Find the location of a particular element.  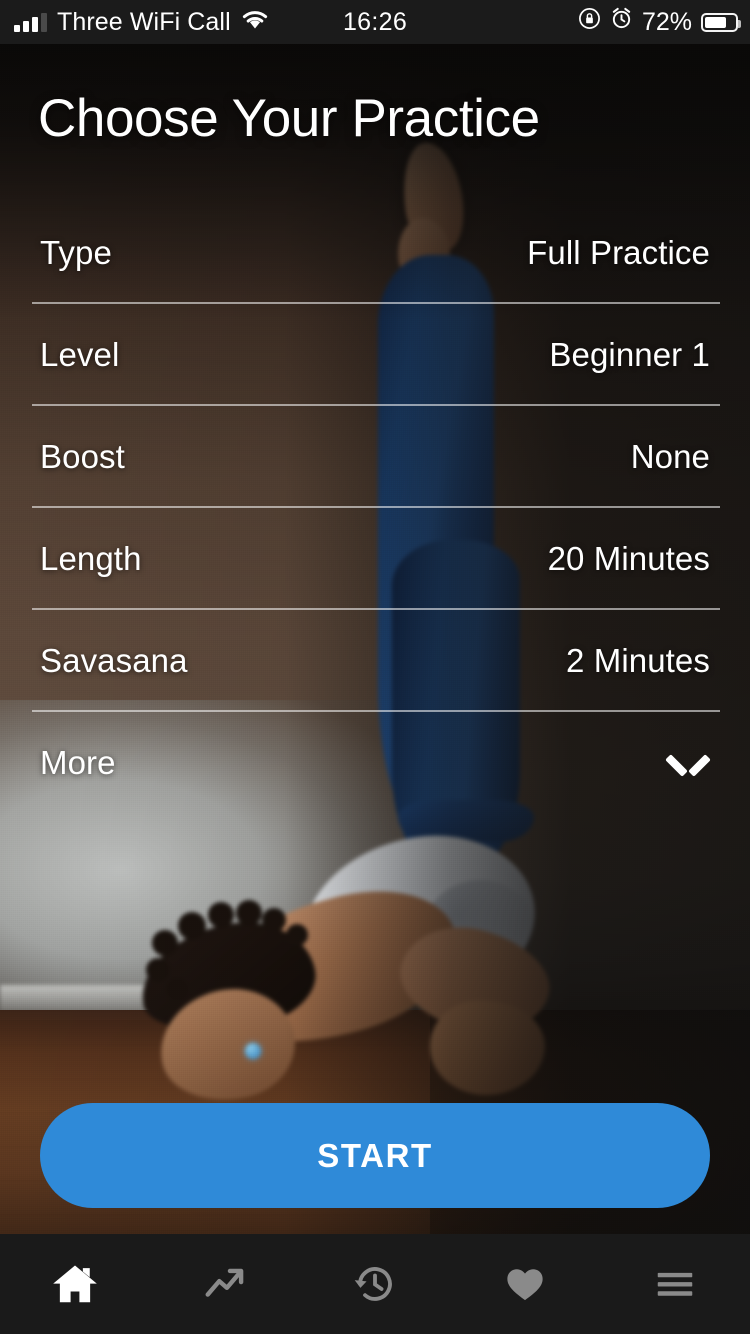

option-row-level: Level Beginner 1 is located at coordinates (375, 355).